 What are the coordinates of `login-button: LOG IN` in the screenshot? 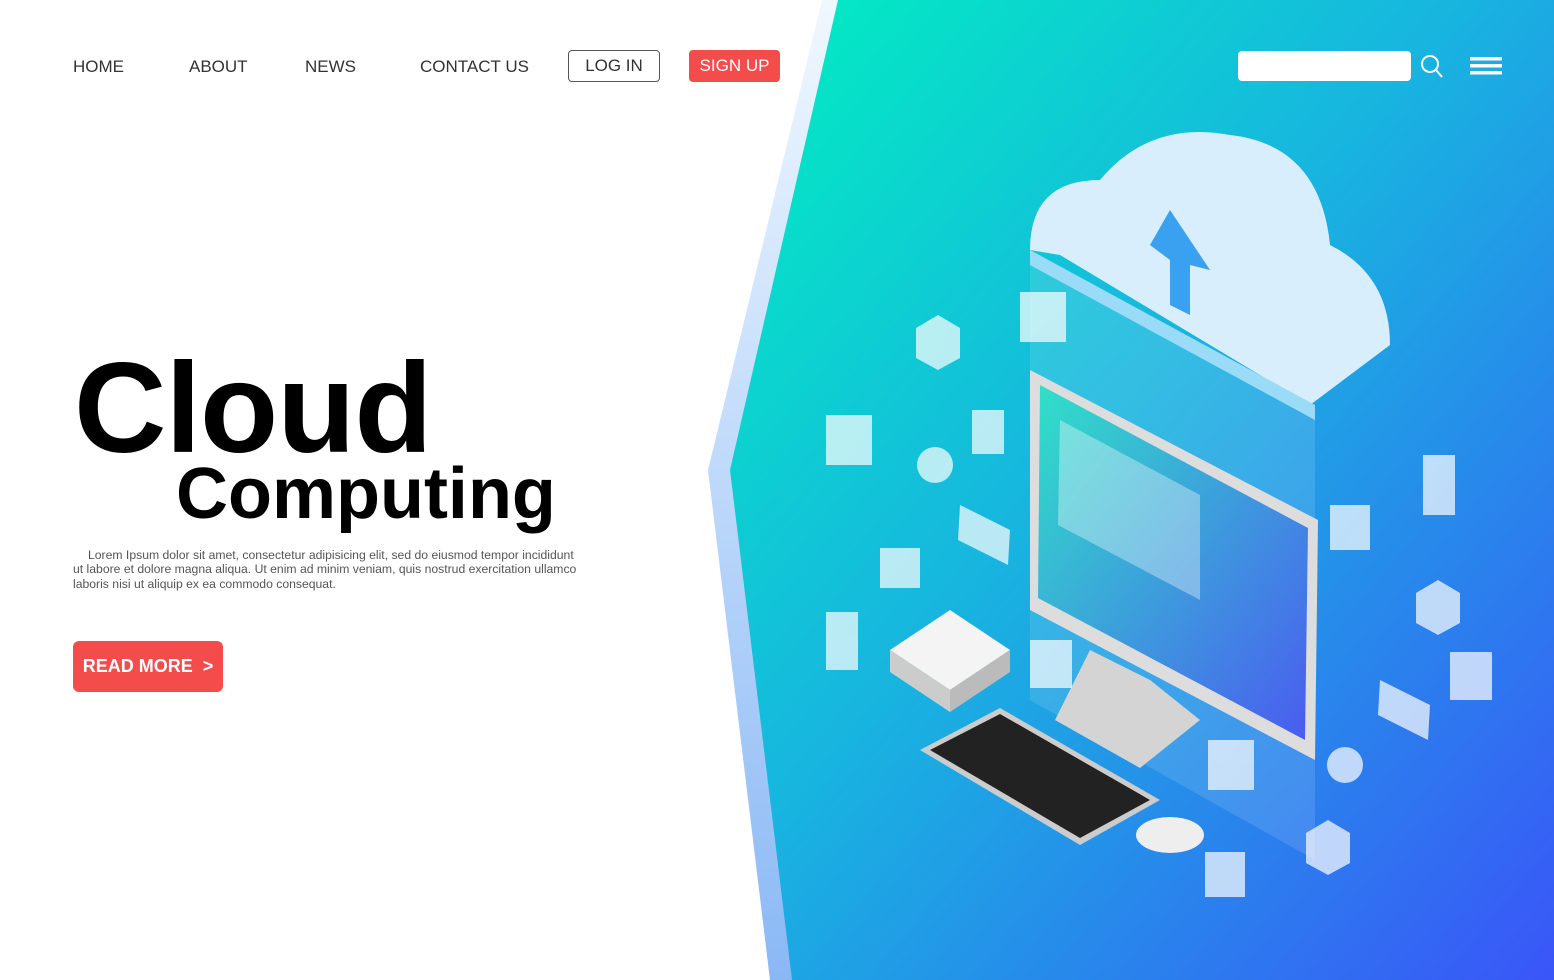 It's located at (614, 66).